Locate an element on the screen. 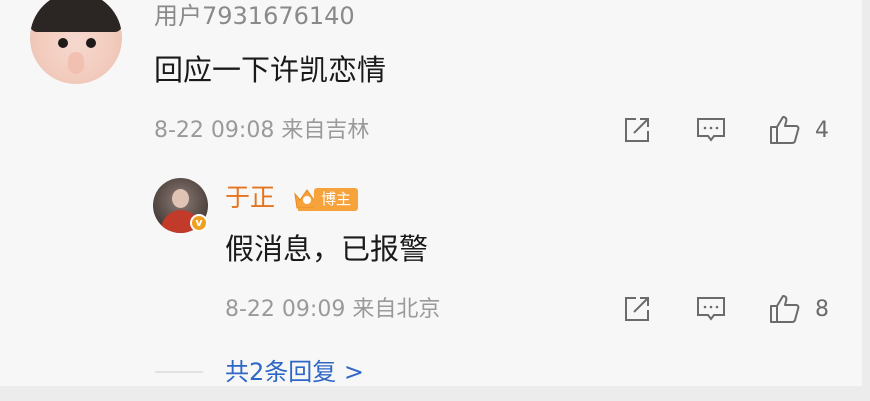 The width and height of the screenshot is (870, 401). comment-text: 回应一下许凯恋情 is located at coordinates (270, 70).